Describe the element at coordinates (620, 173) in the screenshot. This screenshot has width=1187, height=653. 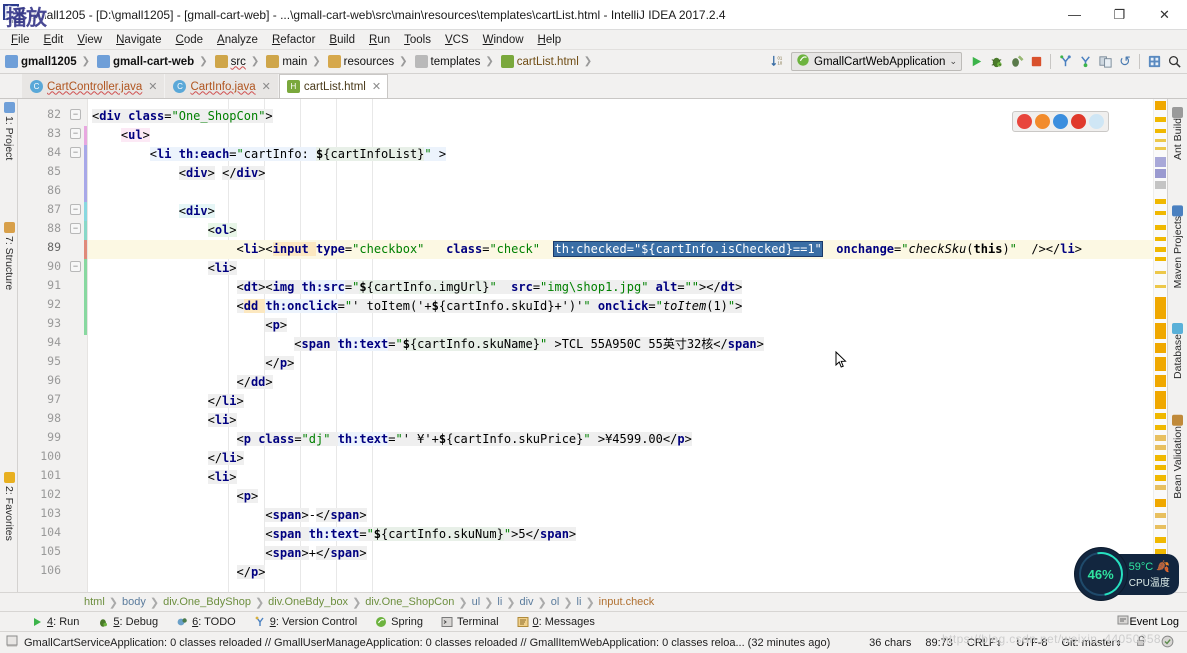
I see `code-line-85: <div> </div>` at that location.